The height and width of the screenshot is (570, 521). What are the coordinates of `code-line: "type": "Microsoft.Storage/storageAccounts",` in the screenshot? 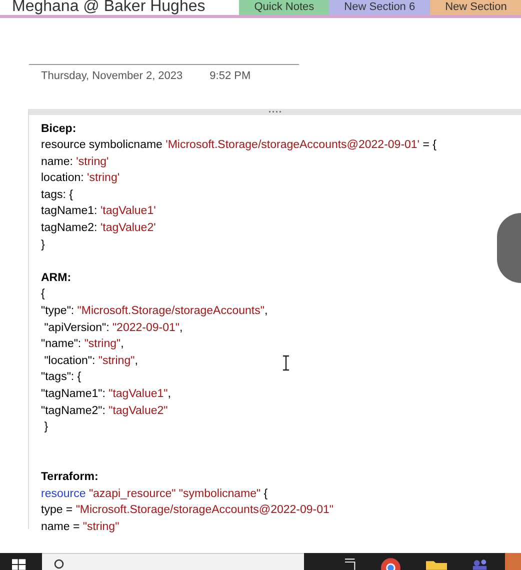 It's located at (154, 311).